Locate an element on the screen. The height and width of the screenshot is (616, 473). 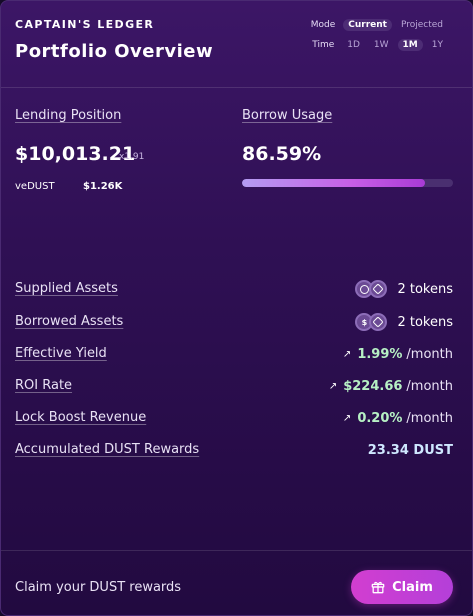
effective-yield-row: Effective Yield ↗ 1.99% /month is located at coordinates (234, 354).